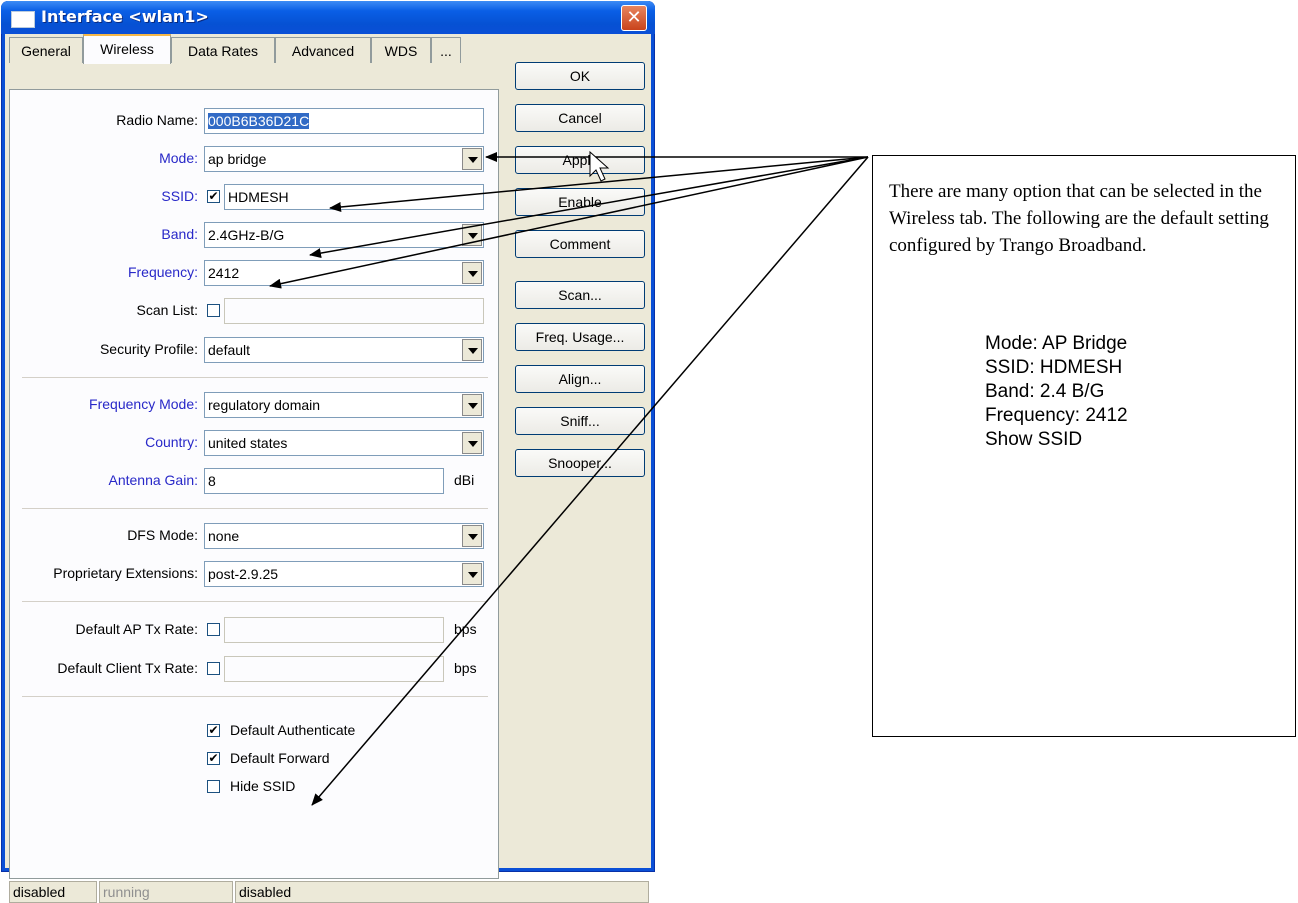  I want to click on default-ap-tx-rate-label: Default AP Tx Rate:, so click(136, 629).